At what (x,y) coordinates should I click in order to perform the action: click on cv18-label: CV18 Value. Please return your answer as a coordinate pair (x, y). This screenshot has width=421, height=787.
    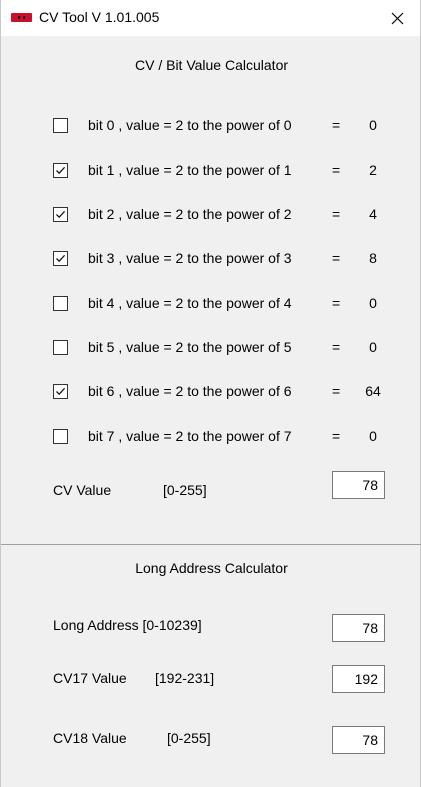
    Looking at the image, I should click on (90, 738).